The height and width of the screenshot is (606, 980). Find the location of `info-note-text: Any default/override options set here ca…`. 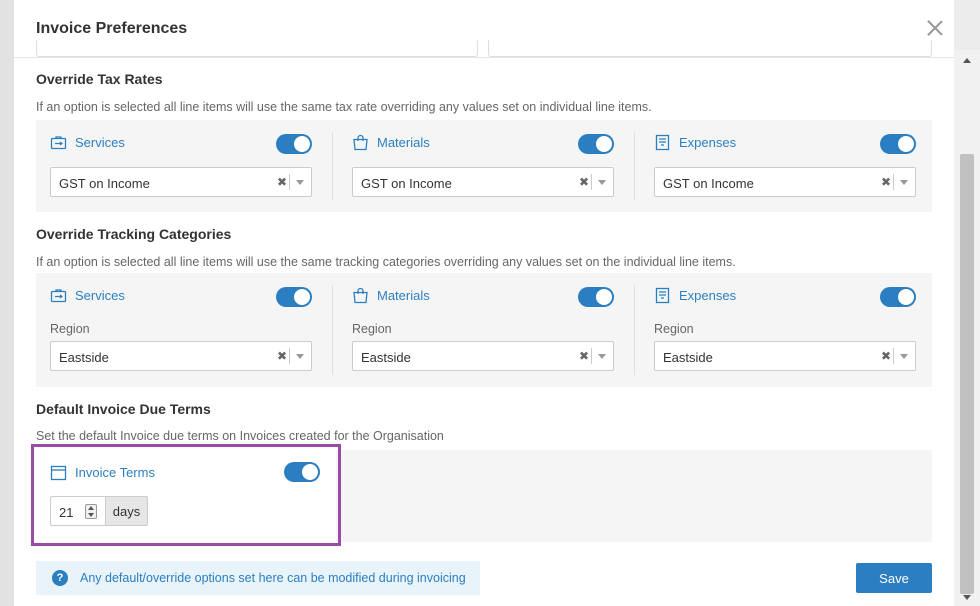

info-note-text: Any default/override options set here ca… is located at coordinates (273, 578).